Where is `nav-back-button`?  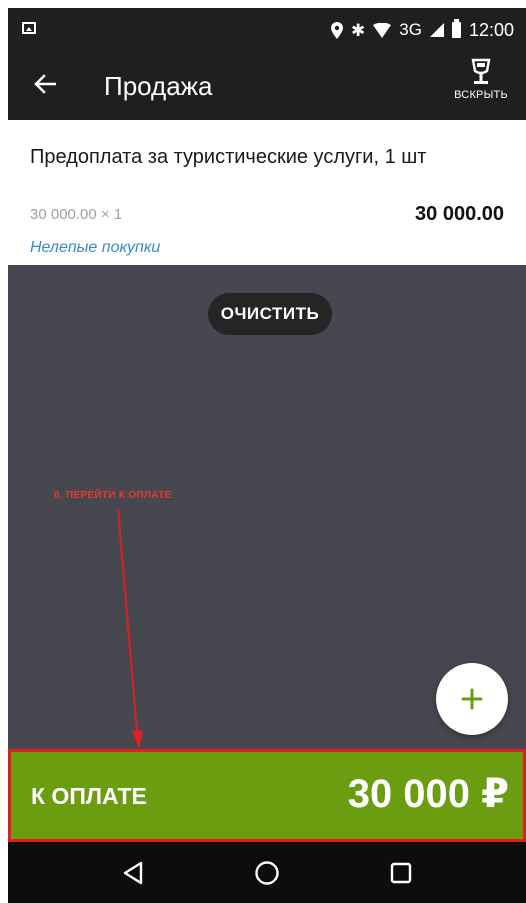
nav-back-button is located at coordinates (133, 873).